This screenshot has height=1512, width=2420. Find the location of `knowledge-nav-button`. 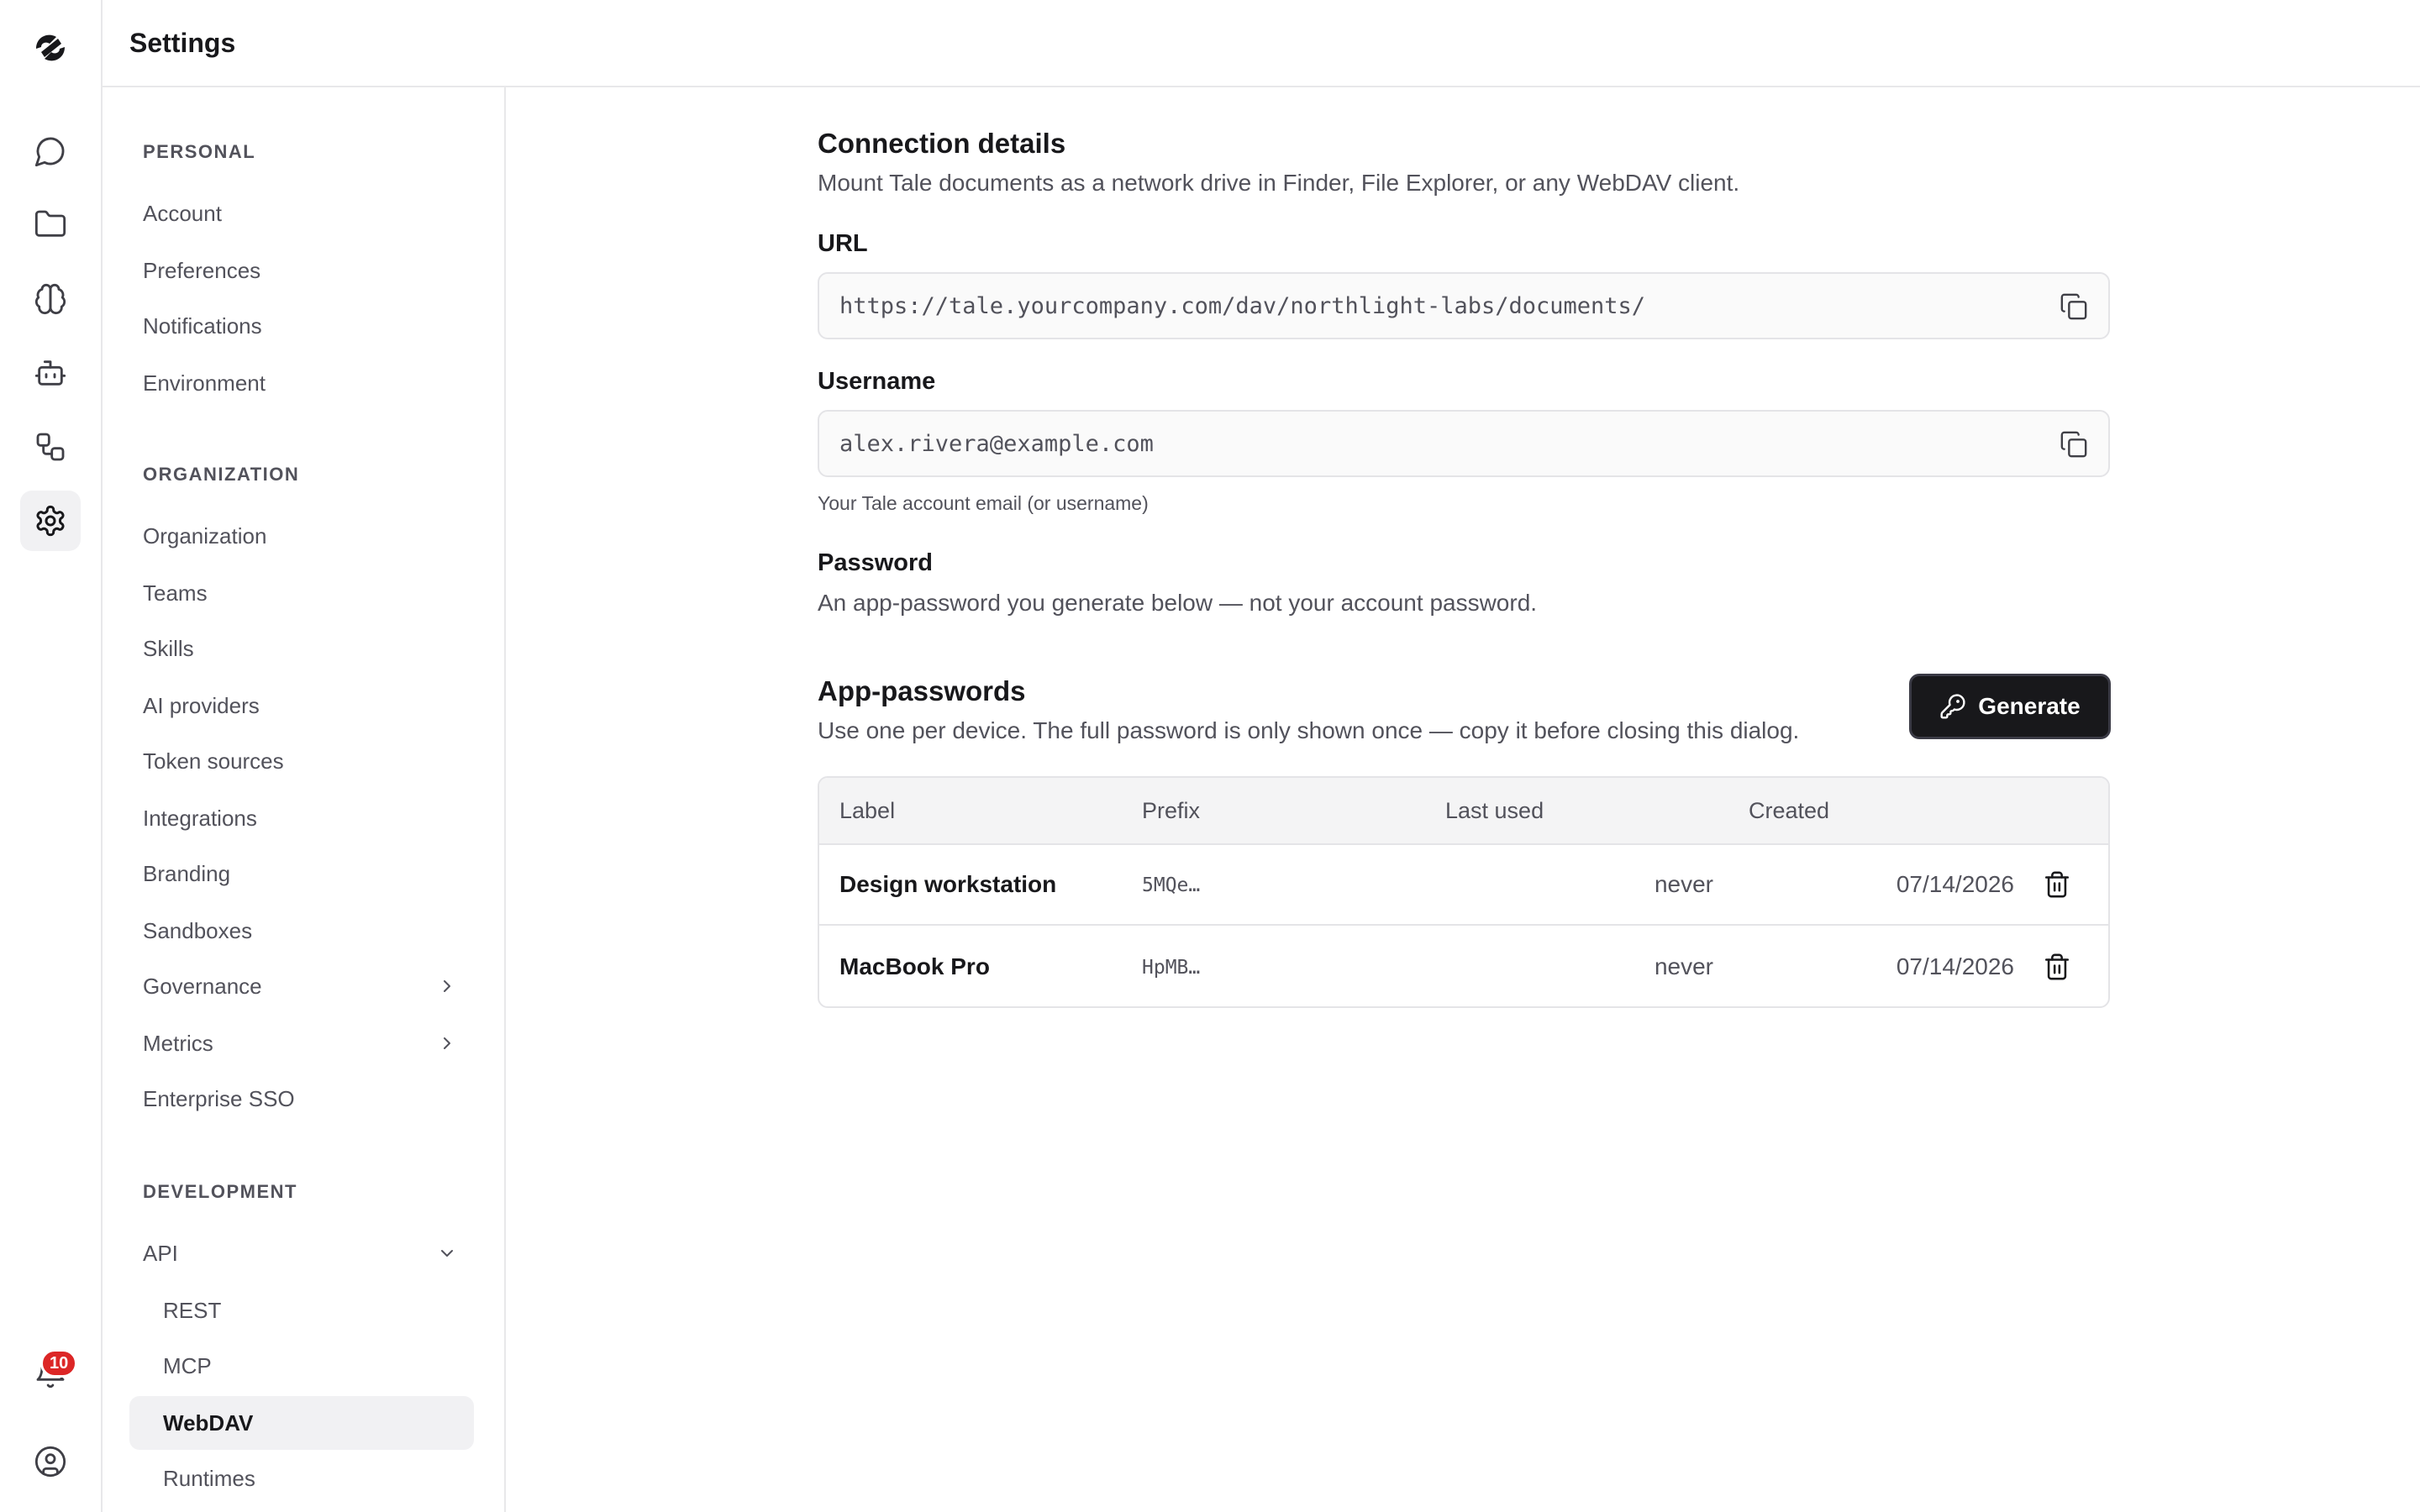

knowledge-nav-button is located at coordinates (51, 299).